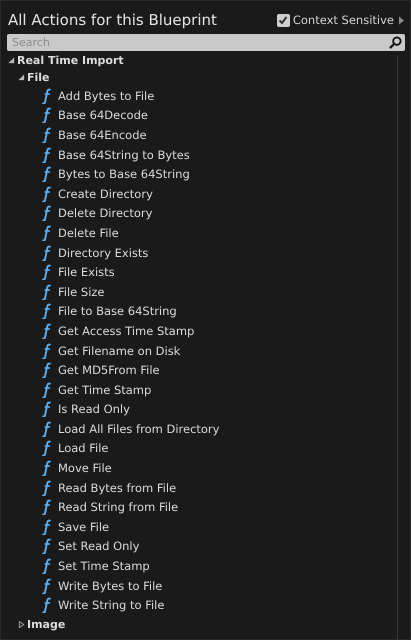  Describe the element at coordinates (343, 20) in the screenshot. I see `checkbox-label: Context Sensitive` at that location.